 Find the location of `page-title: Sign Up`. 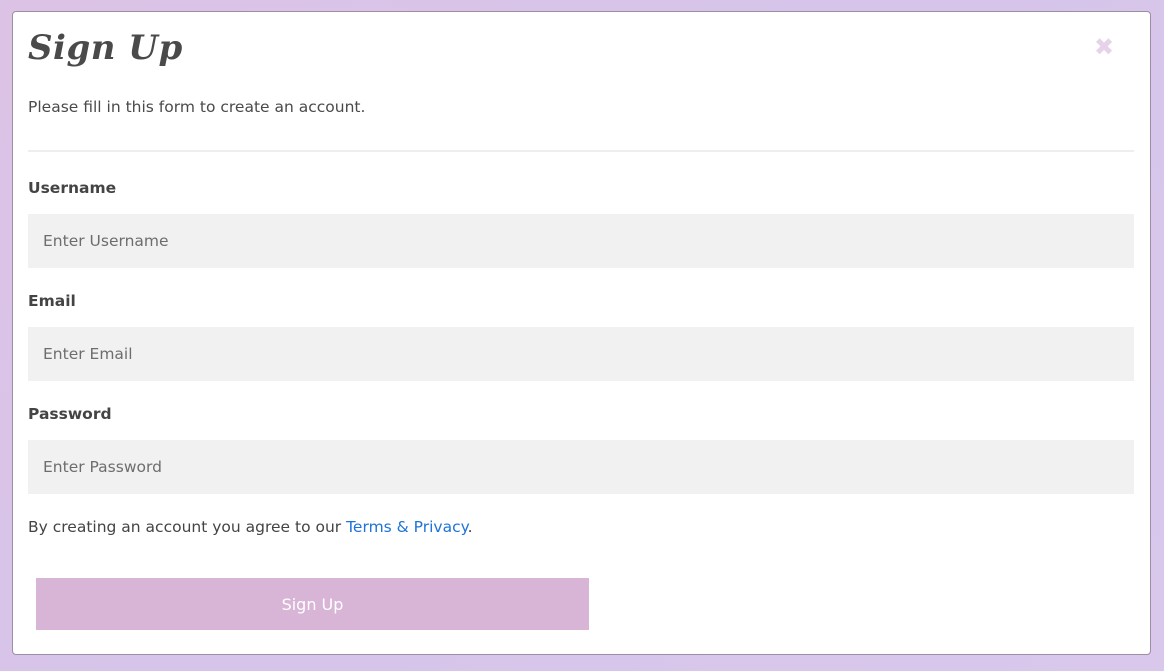

page-title: Sign Up is located at coordinates (105, 48).